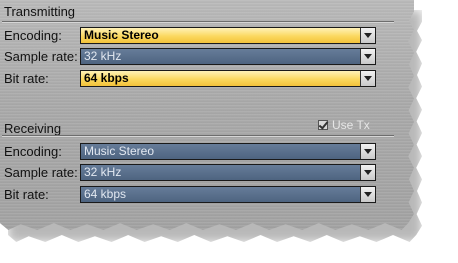 This screenshot has width=458, height=263. What do you see at coordinates (26, 78) in the screenshot?
I see `tx-bit-rate-label: Bit rate:` at bounding box center [26, 78].